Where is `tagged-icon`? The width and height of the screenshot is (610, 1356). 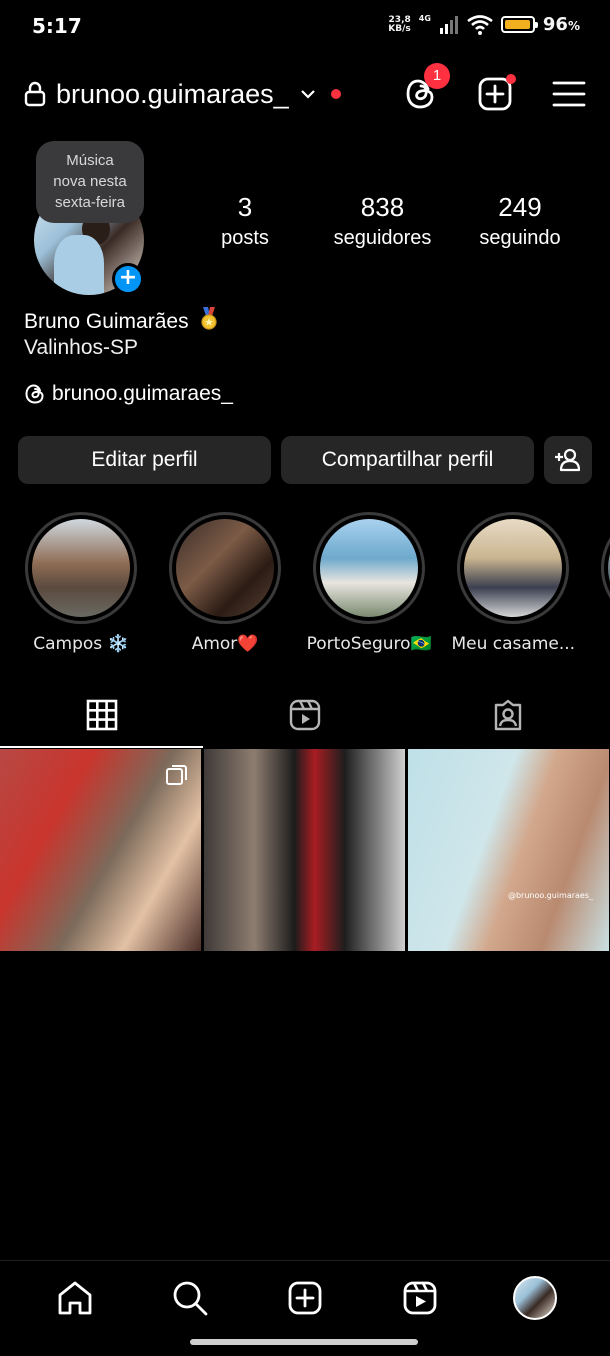 tagged-icon is located at coordinates (508, 715).